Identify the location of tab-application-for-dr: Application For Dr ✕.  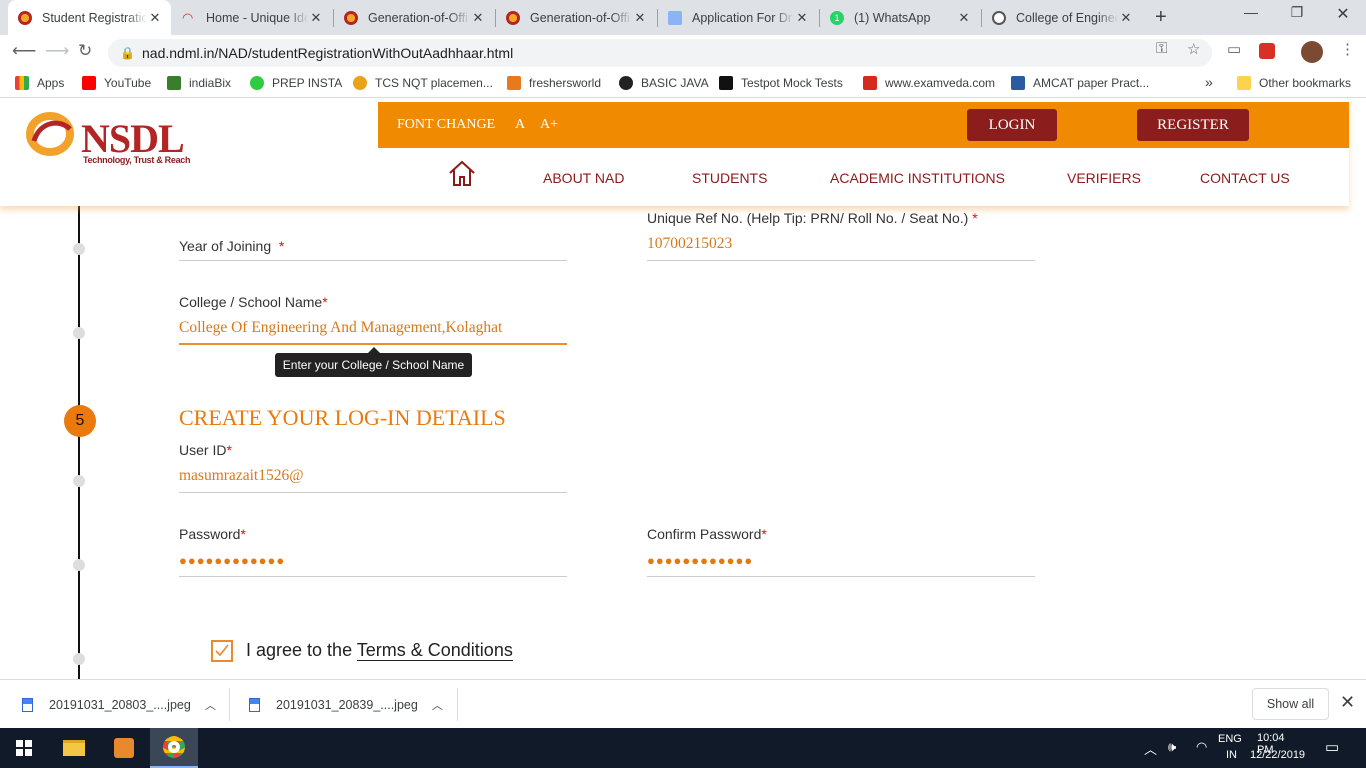
(738, 17).